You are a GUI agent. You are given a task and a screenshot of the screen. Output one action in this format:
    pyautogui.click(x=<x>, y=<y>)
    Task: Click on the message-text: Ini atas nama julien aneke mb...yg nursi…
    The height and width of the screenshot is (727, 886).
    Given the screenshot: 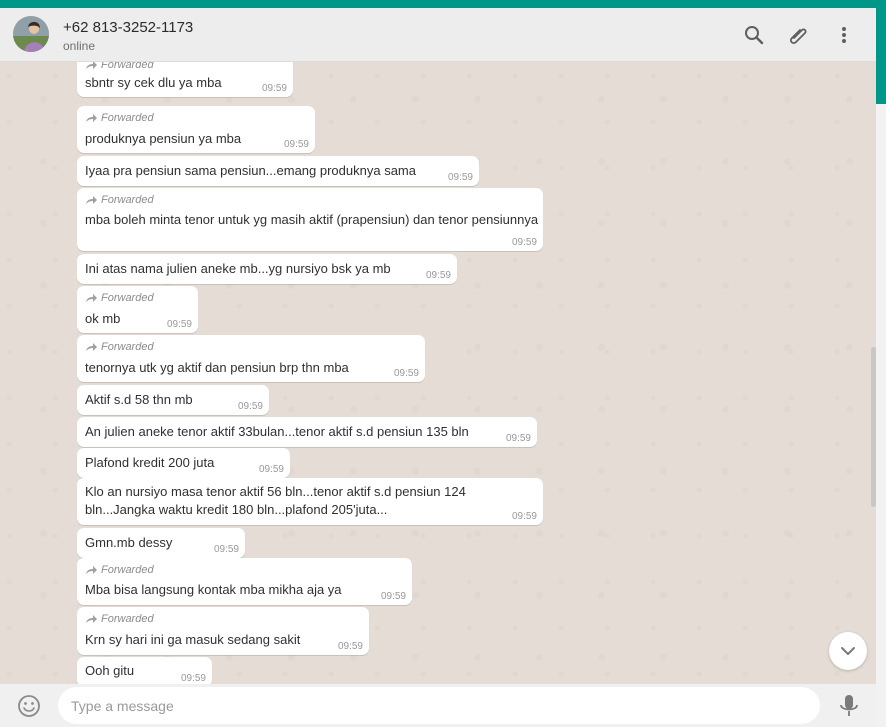 What is the action you would take?
    pyautogui.click(x=238, y=268)
    